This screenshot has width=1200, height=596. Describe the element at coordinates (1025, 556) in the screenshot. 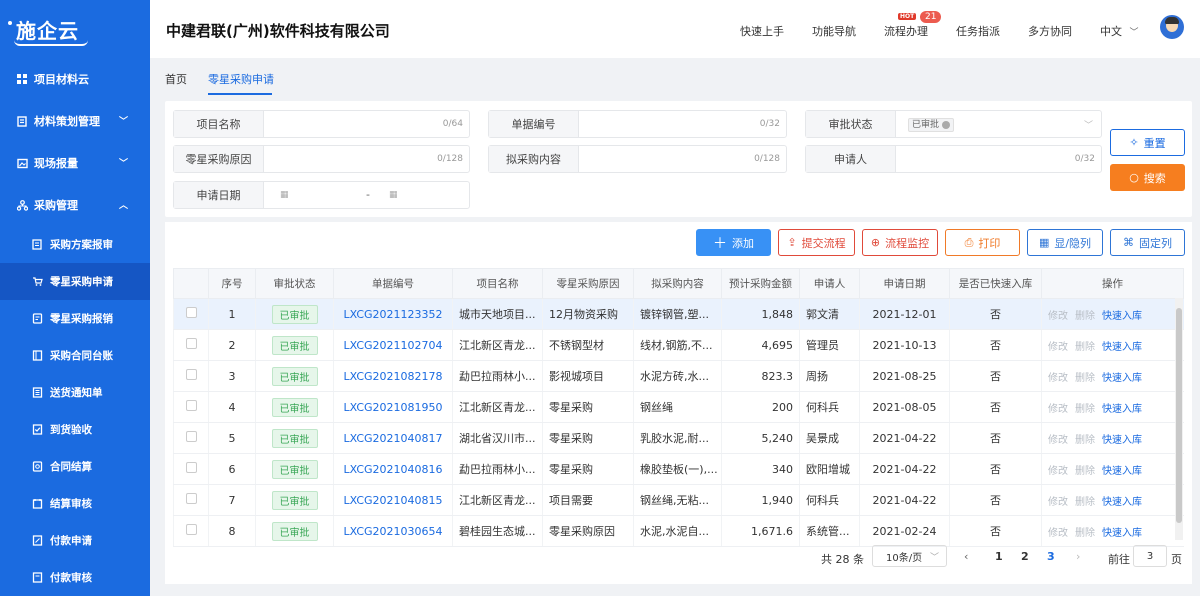

I see `page-2: 2` at that location.